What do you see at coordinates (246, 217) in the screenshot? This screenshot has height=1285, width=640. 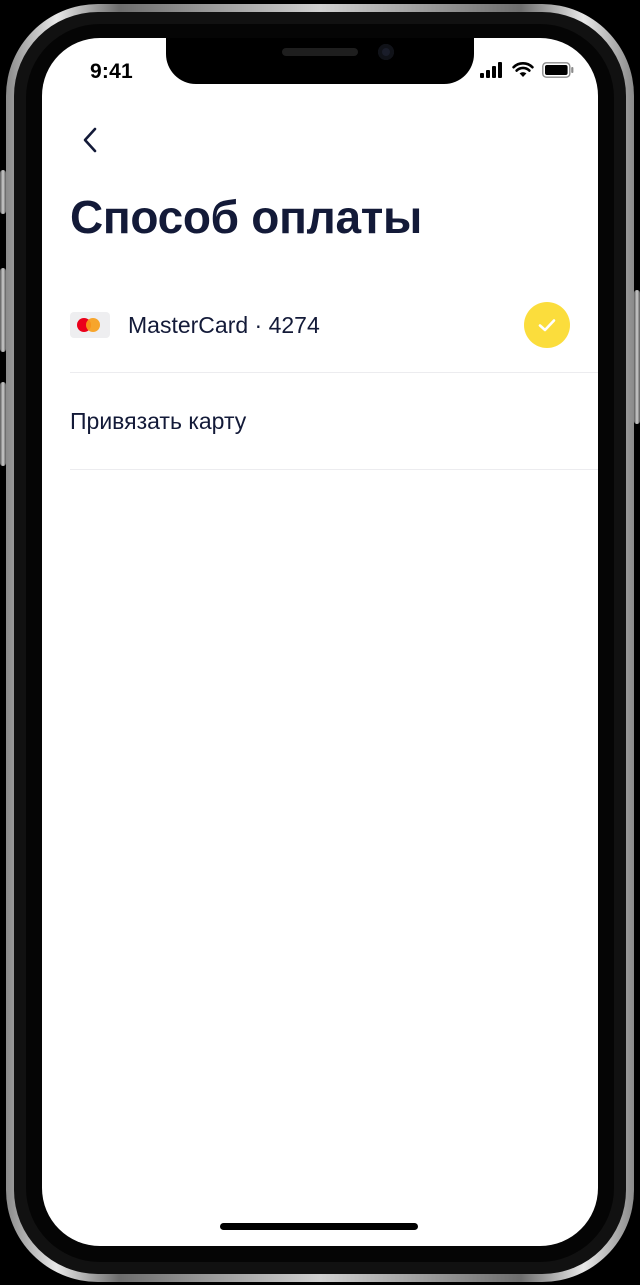 I see `page-title: Способ оплаты` at bounding box center [246, 217].